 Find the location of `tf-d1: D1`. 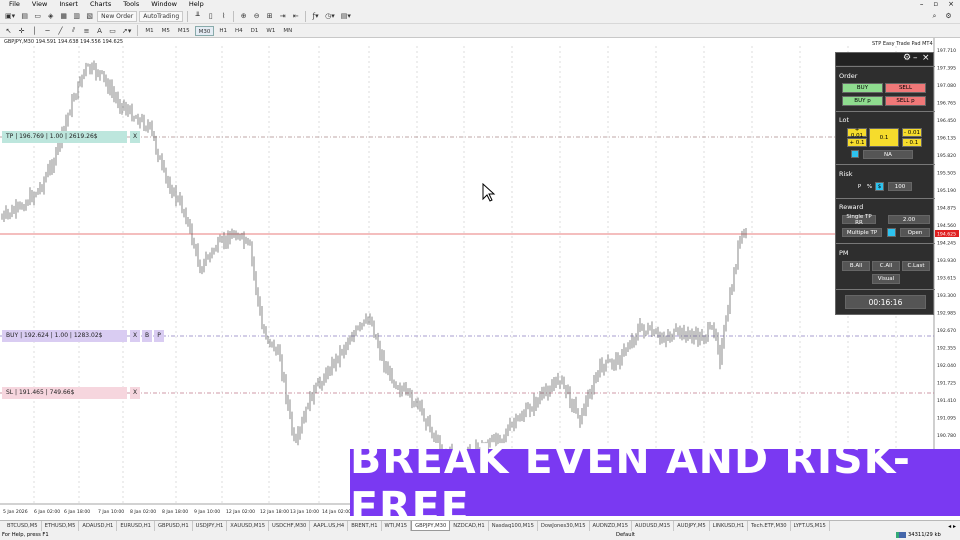

tf-d1: D1 is located at coordinates (255, 31).